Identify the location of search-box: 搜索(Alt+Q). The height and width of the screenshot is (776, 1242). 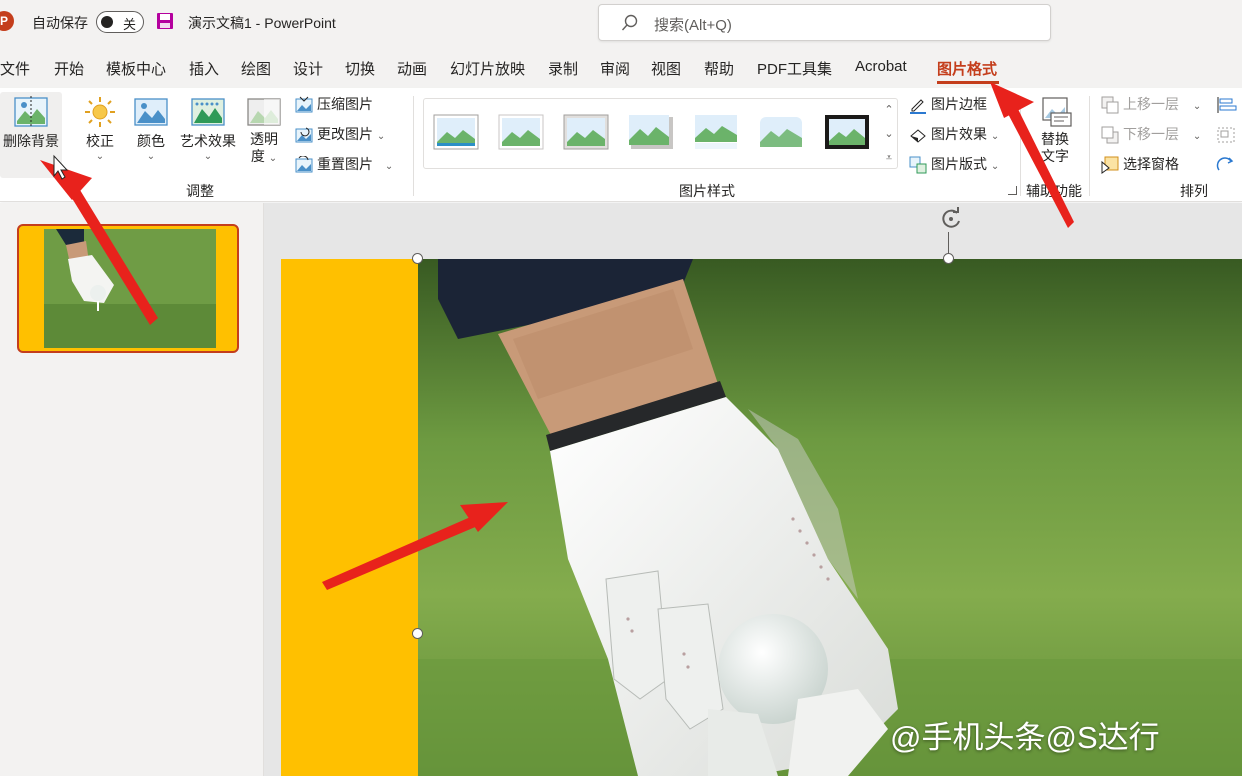
(824, 22).